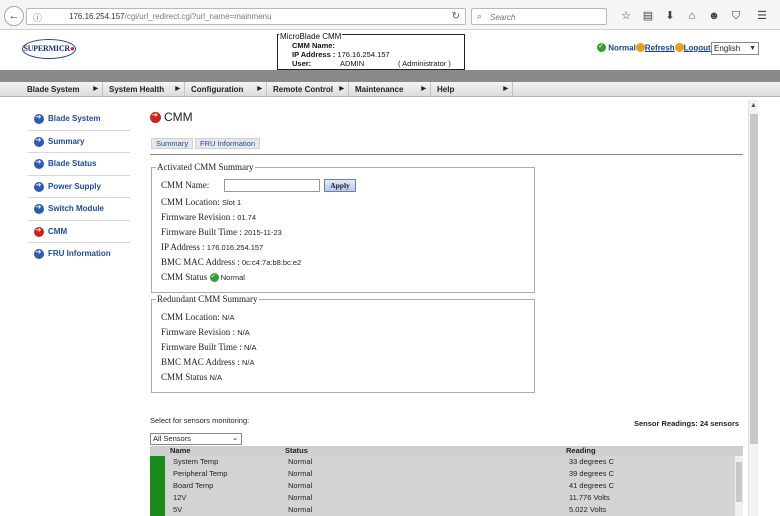 The image size is (780, 516). Describe the element at coordinates (207, 299) in the screenshot. I see `redundant-cmm-legend: Redundant CMM Summary` at that location.